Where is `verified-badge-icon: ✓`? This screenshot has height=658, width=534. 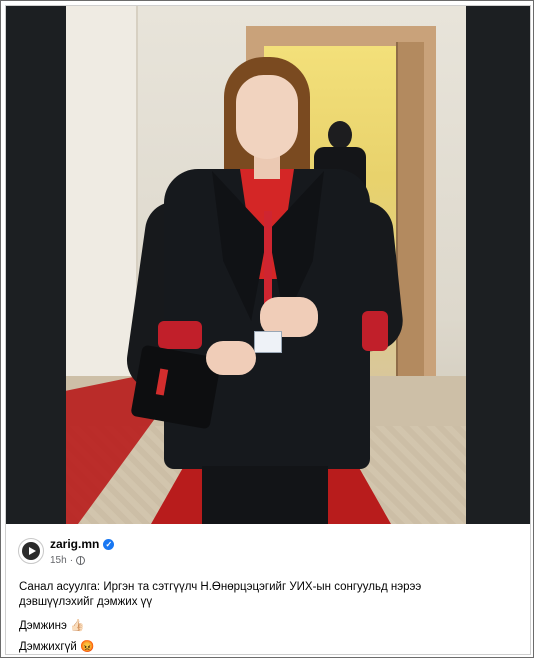
verified-badge-icon: ✓ is located at coordinates (109, 544).